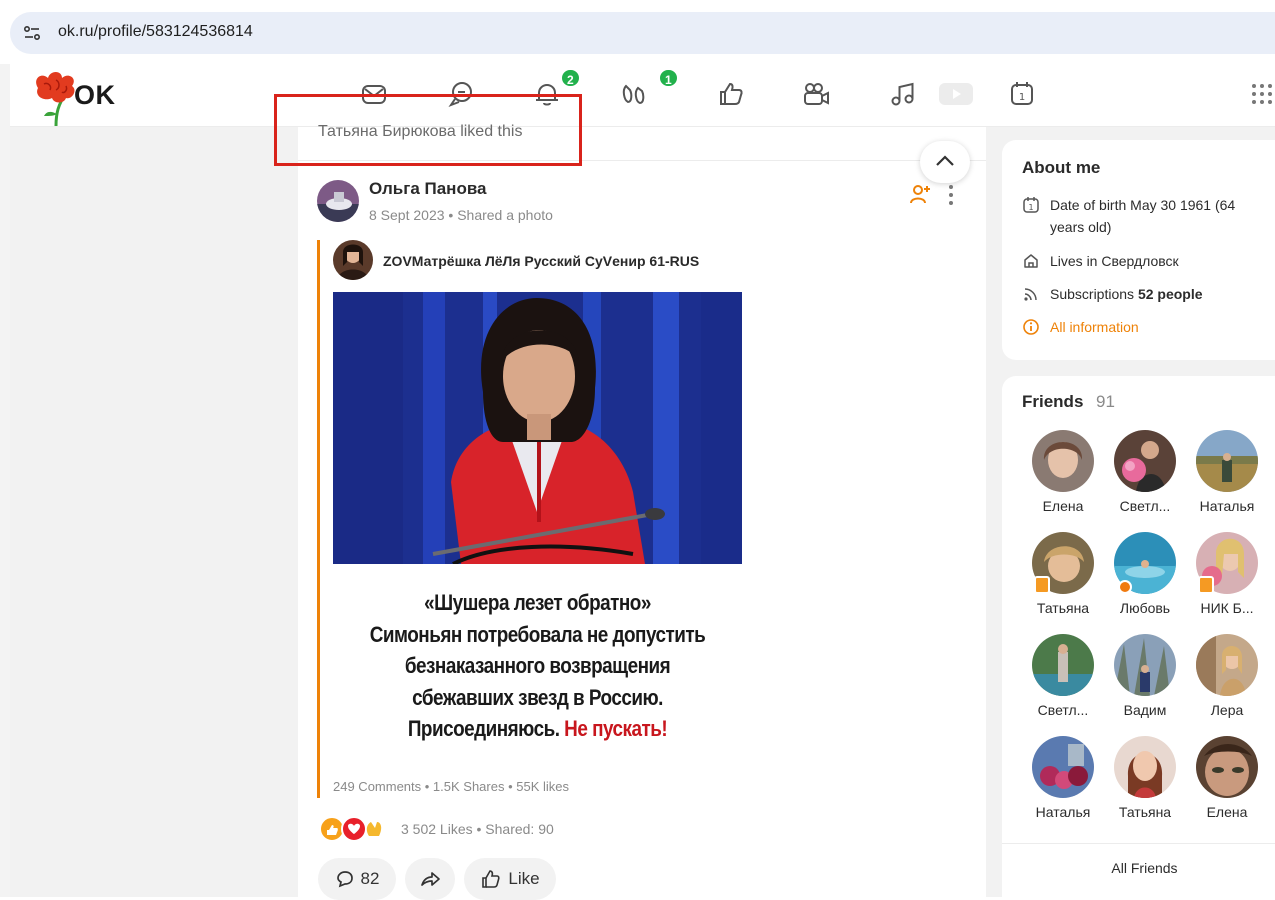 The height and width of the screenshot is (900, 1275). Describe the element at coordinates (668, 78) in the screenshot. I see `guests-badge: 1` at that location.